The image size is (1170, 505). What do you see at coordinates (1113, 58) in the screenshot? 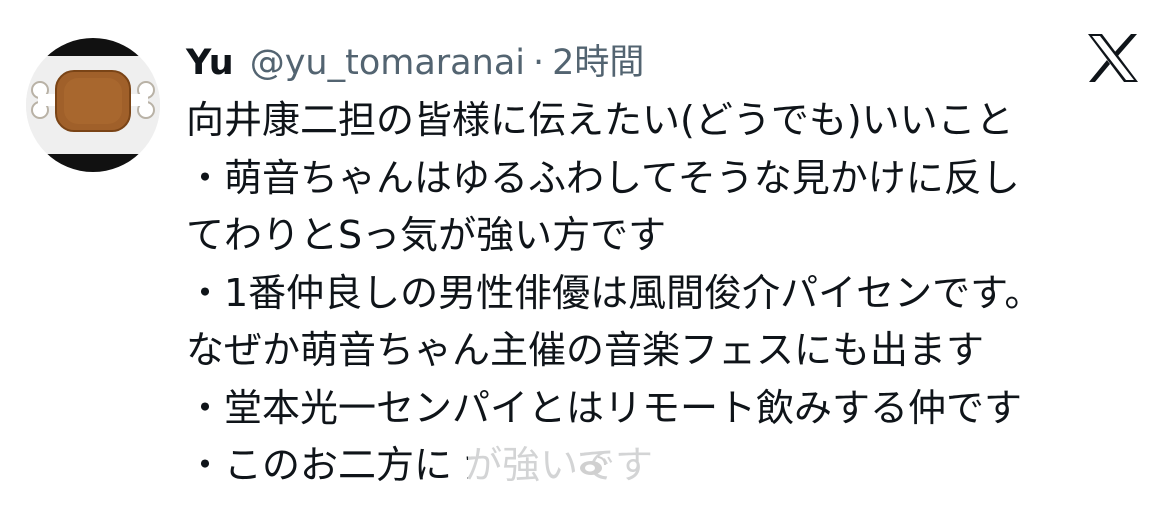
I see `x-logo-icon` at bounding box center [1113, 58].